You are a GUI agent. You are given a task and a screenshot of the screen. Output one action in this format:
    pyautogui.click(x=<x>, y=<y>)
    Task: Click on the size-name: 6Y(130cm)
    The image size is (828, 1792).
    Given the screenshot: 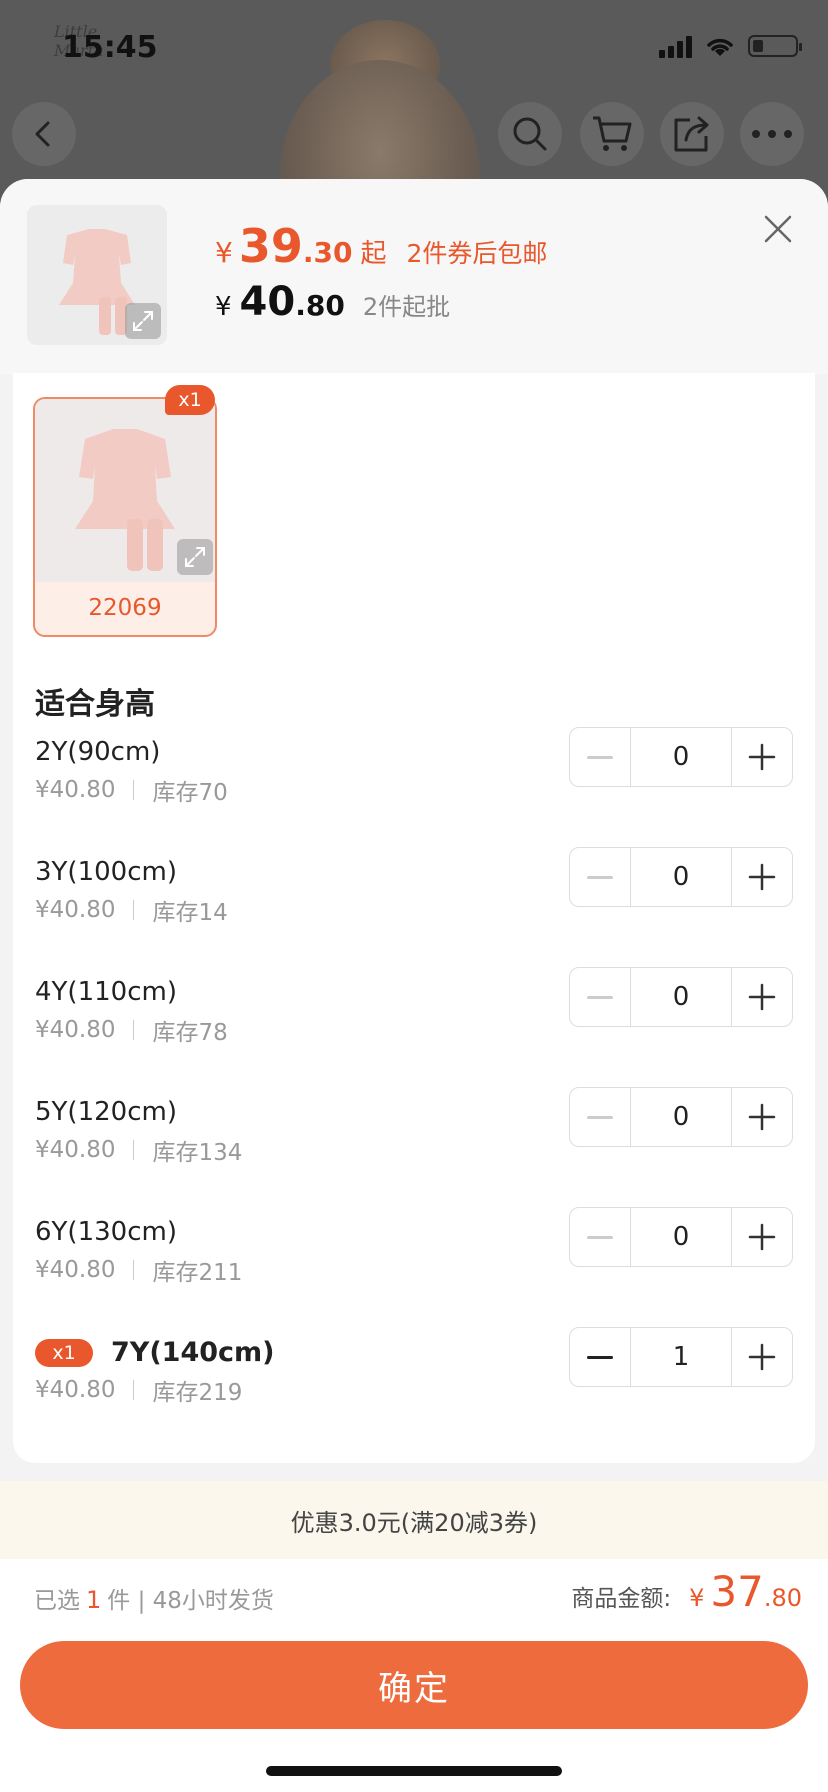 What is the action you would take?
    pyautogui.click(x=106, y=1232)
    